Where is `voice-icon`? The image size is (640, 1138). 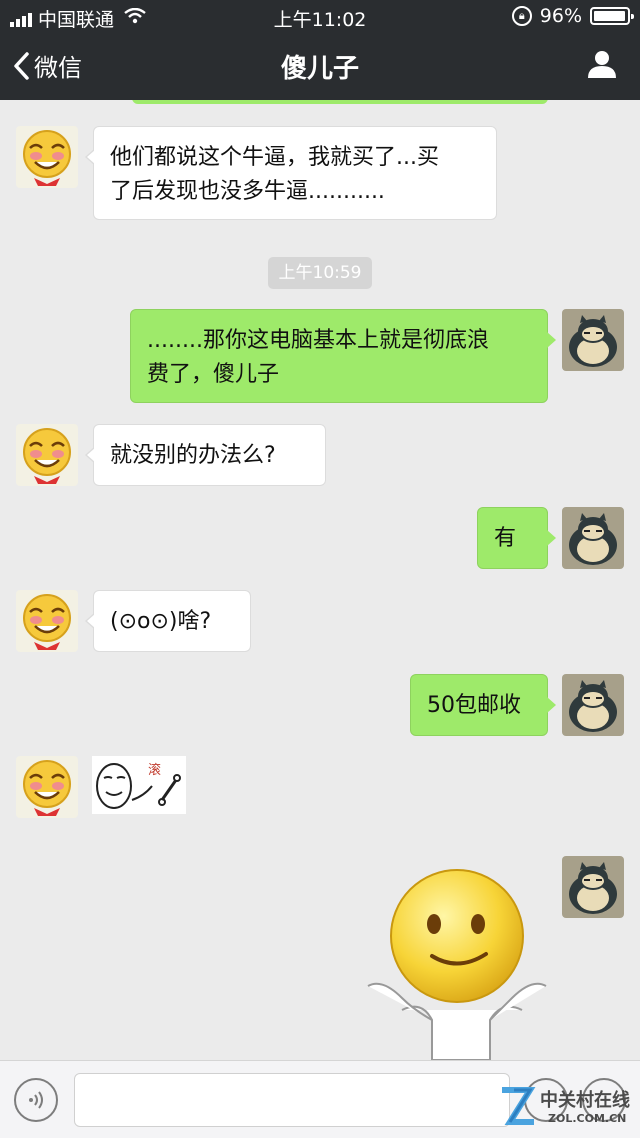
voice-icon is located at coordinates (36, 1100).